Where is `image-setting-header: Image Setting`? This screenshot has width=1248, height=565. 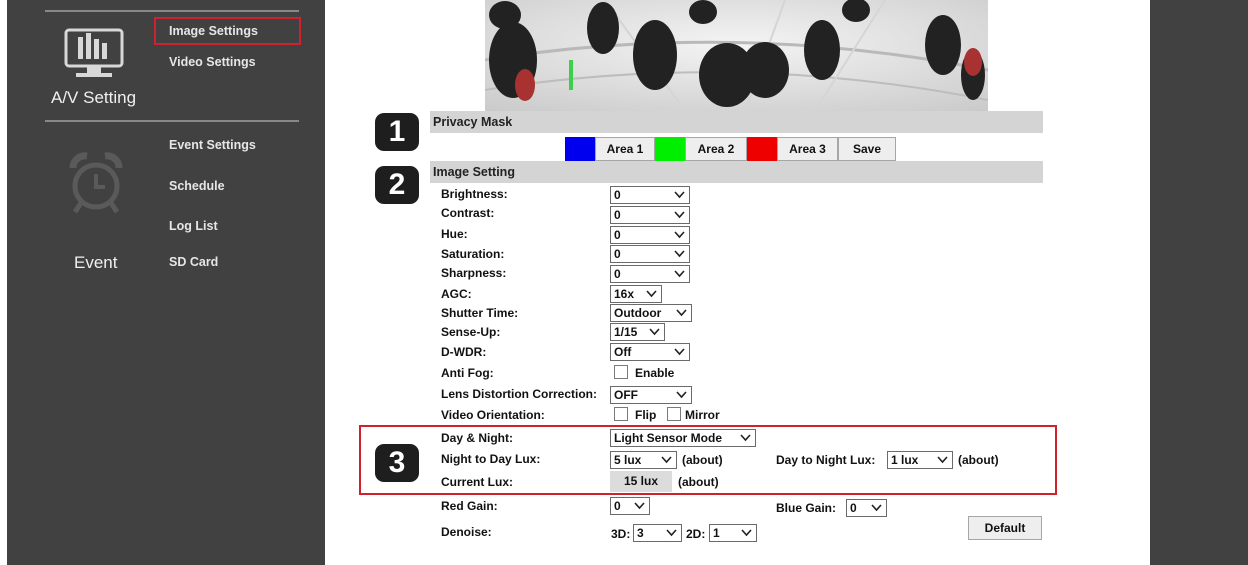
image-setting-header: Image Setting is located at coordinates (736, 172).